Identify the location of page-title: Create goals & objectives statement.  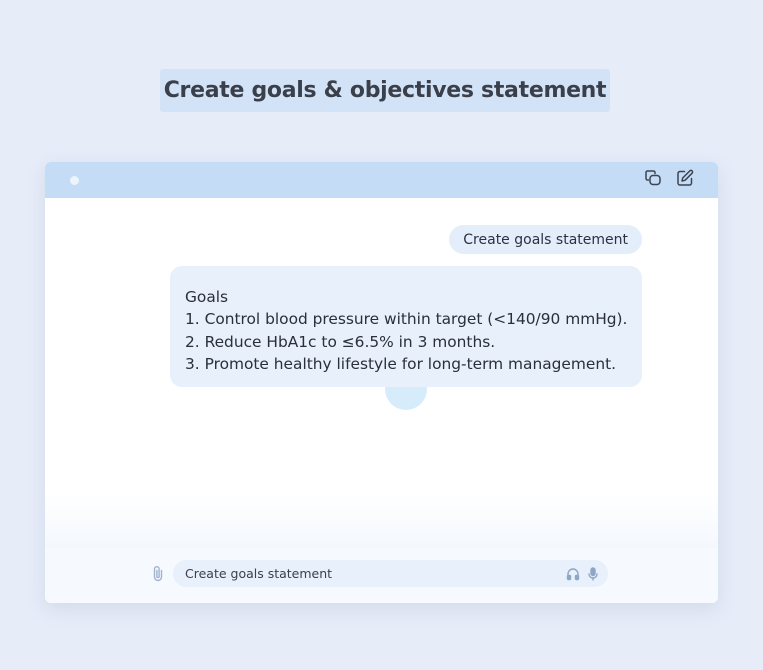
(385, 90).